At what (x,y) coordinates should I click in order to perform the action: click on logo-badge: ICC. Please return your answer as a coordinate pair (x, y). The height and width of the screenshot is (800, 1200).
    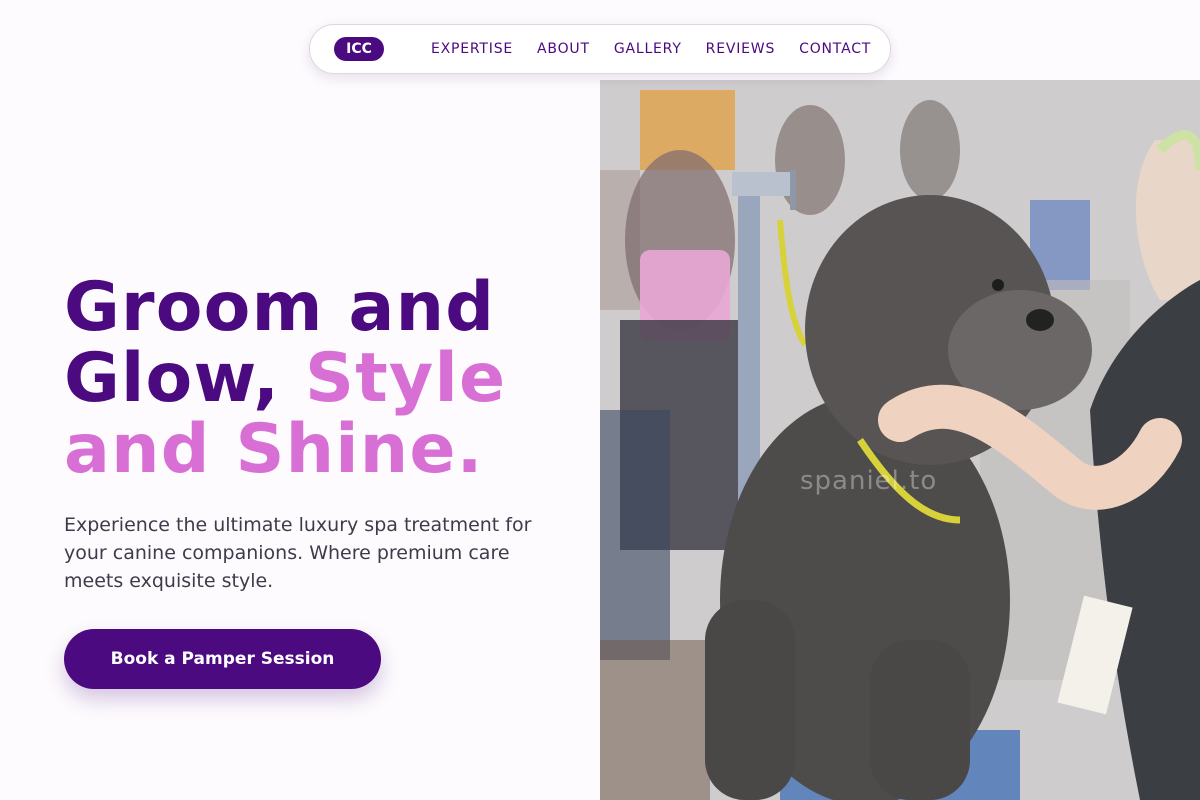
    Looking at the image, I should click on (359, 49).